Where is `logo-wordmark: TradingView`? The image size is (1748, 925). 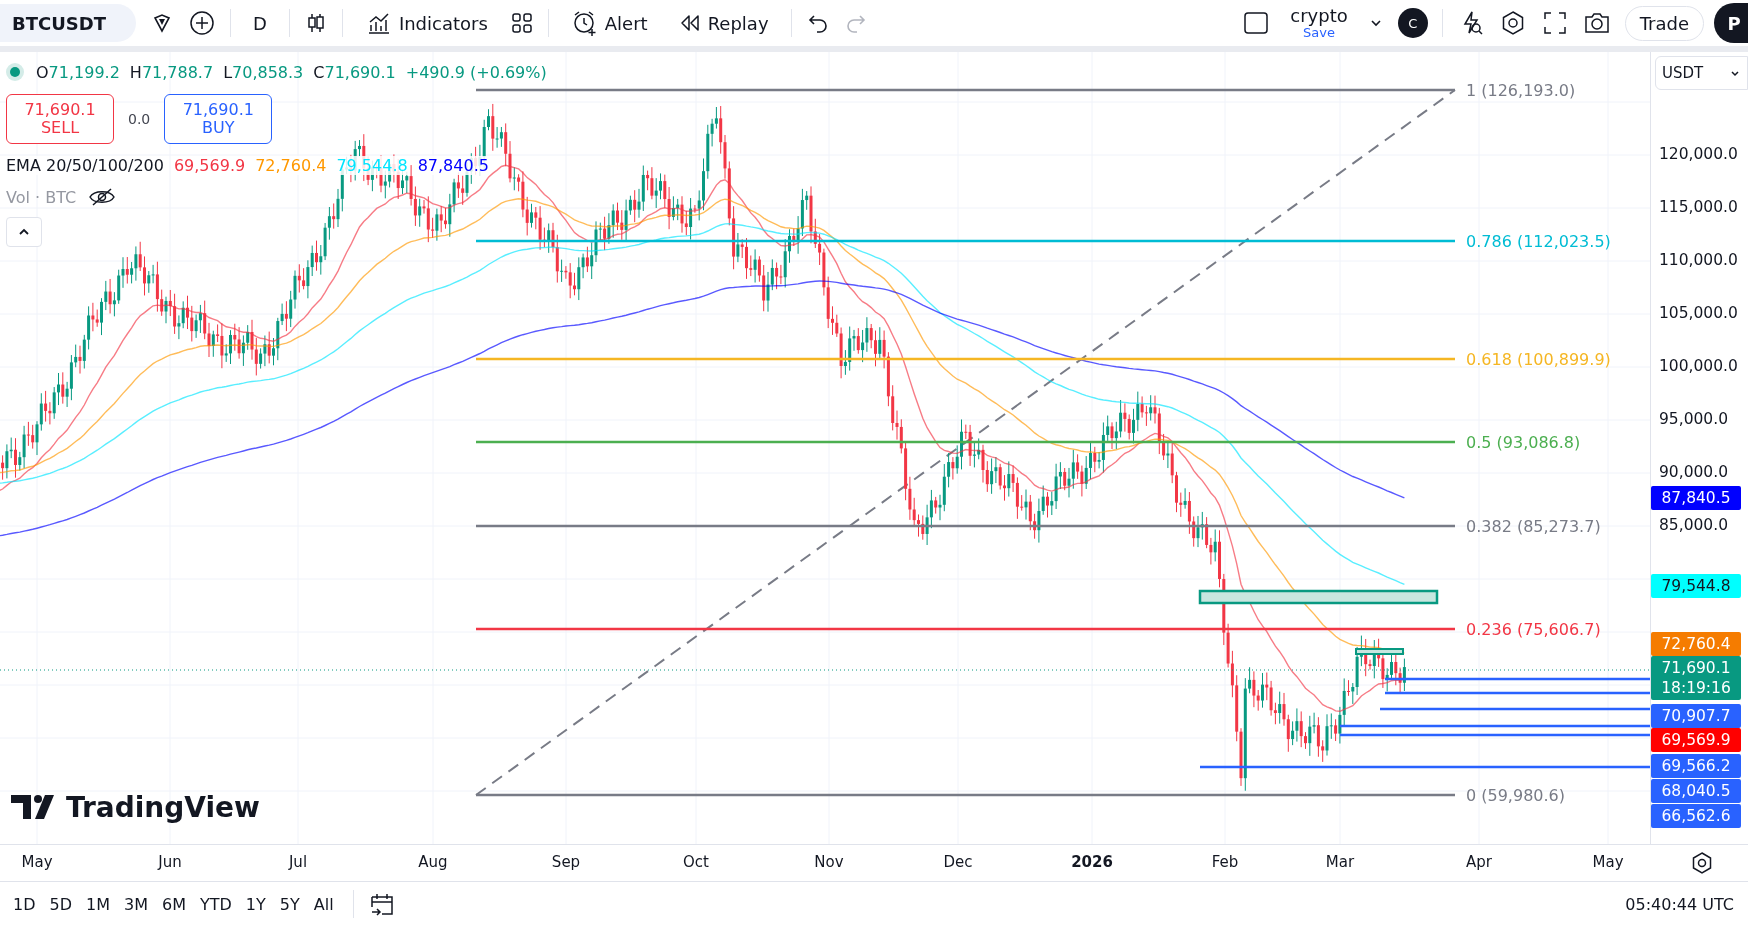
logo-wordmark: TradingView is located at coordinates (163, 807).